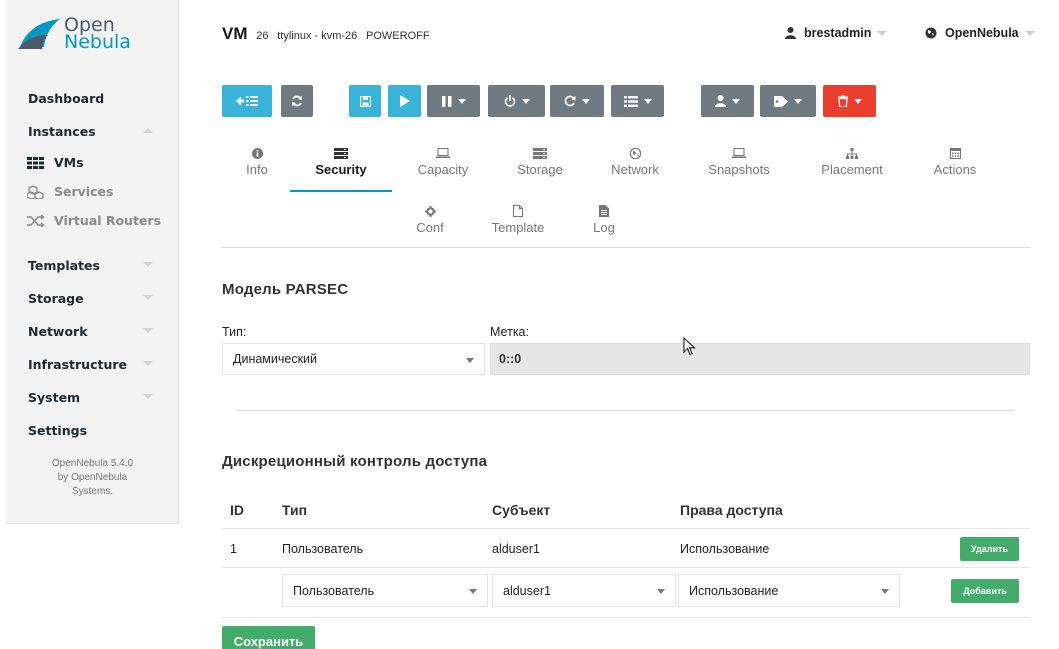 The image size is (1059, 649). I want to click on delete-menu-button, so click(849, 101).